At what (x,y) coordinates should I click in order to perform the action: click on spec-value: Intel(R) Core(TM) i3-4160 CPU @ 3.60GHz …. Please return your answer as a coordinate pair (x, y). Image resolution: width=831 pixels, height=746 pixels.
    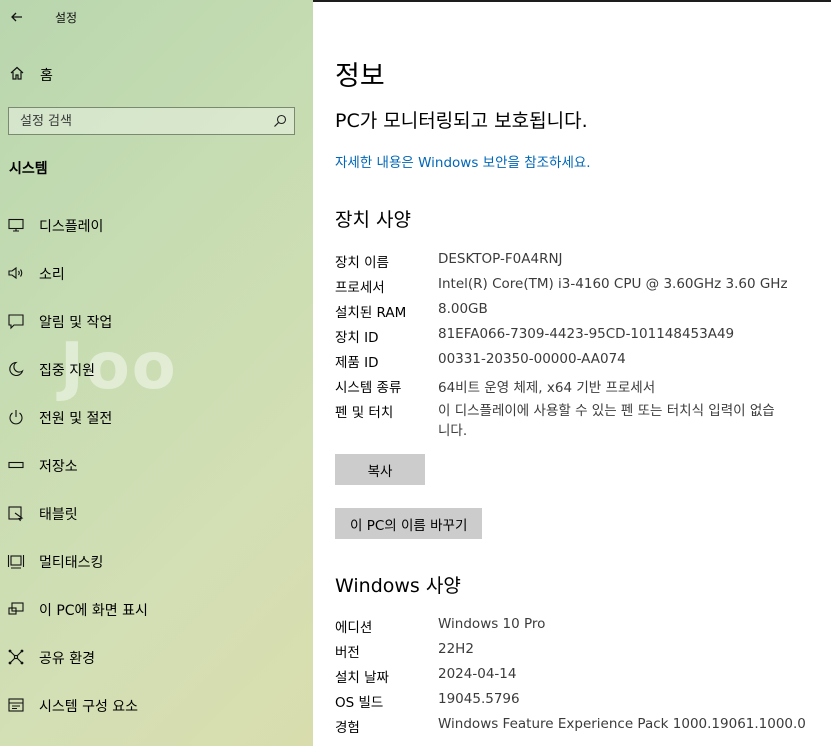
    Looking at the image, I should click on (613, 284).